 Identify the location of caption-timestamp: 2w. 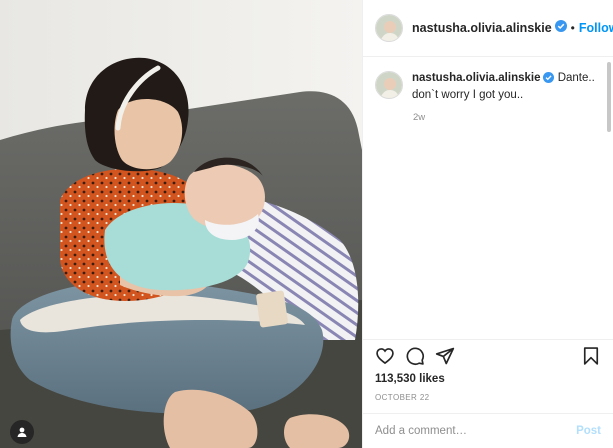
(507, 117).